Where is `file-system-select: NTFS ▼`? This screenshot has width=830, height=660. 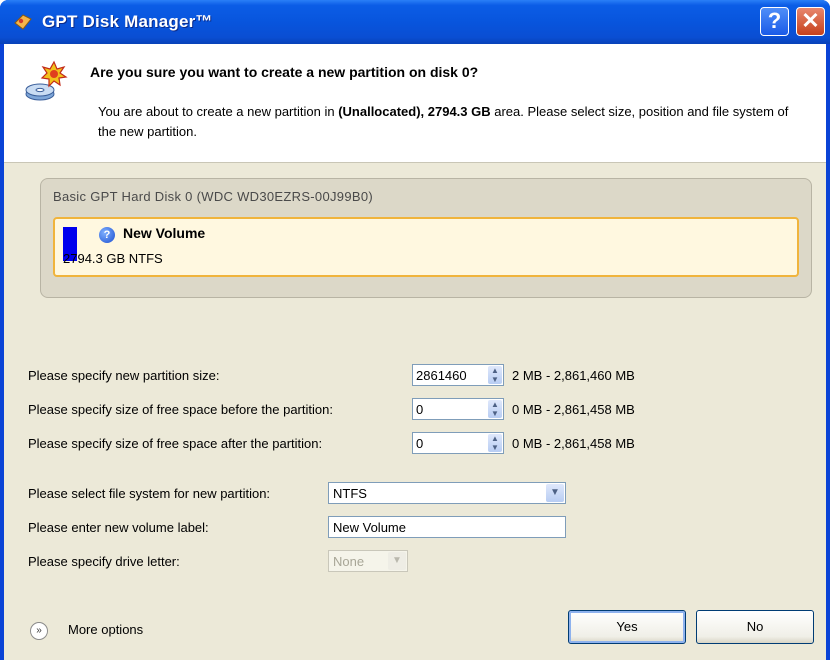 file-system-select: NTFS ▼ is located at coordinates (447, 493).